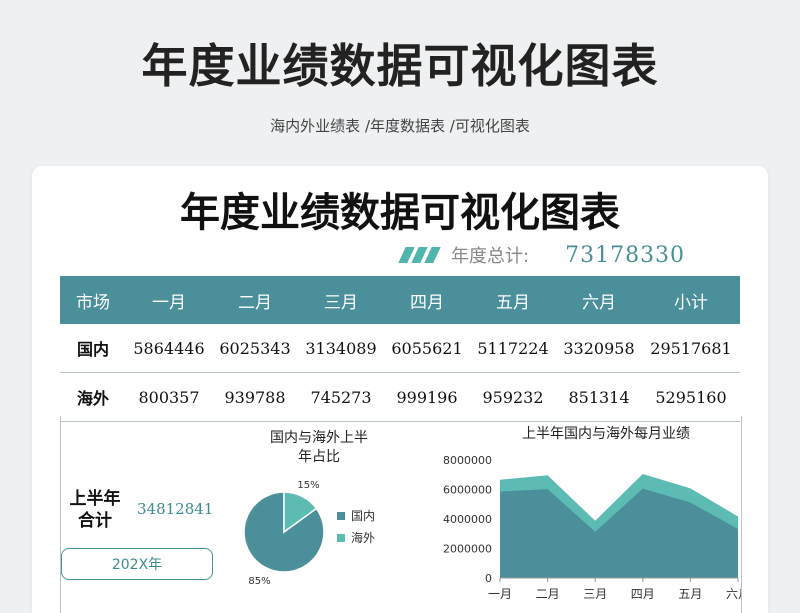 The image size is (800, 613). I want to click on column-header: 小计, so click(691, 300).